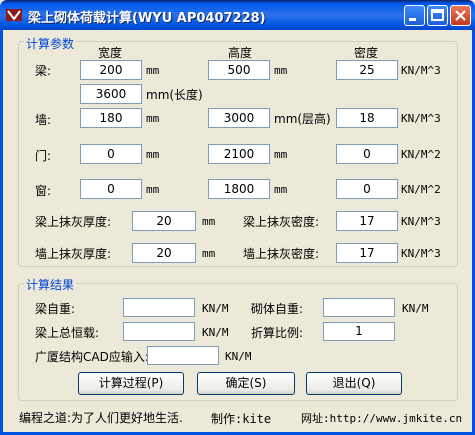  I want to click on beam-self-output, so click(159, 307).